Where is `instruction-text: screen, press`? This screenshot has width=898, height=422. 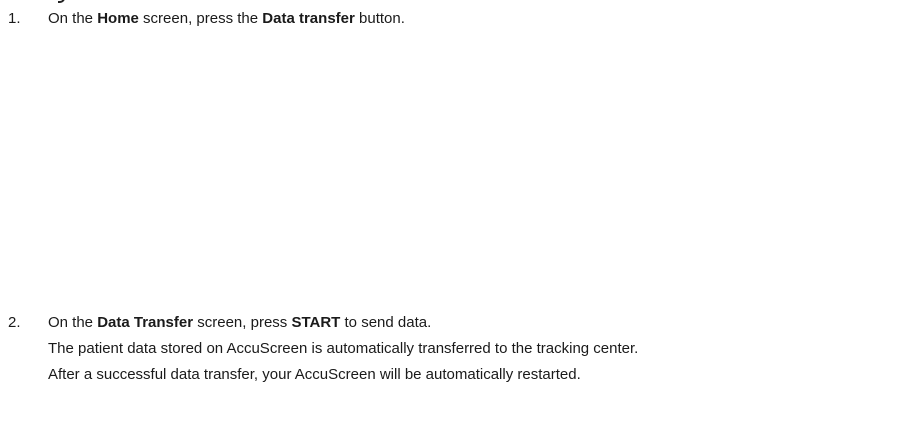
instruction-text: screen, press is located at coordinates (242, 322).